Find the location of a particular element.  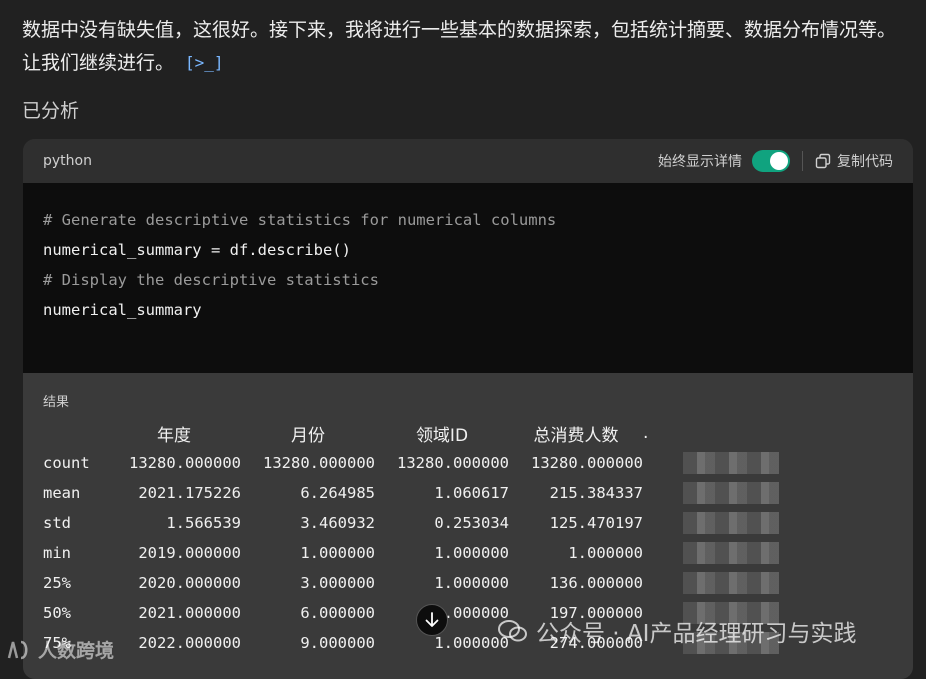

table-row: std 1.566539 3.460932 0.253034 125.470197 is located at coordinates (413, 523).